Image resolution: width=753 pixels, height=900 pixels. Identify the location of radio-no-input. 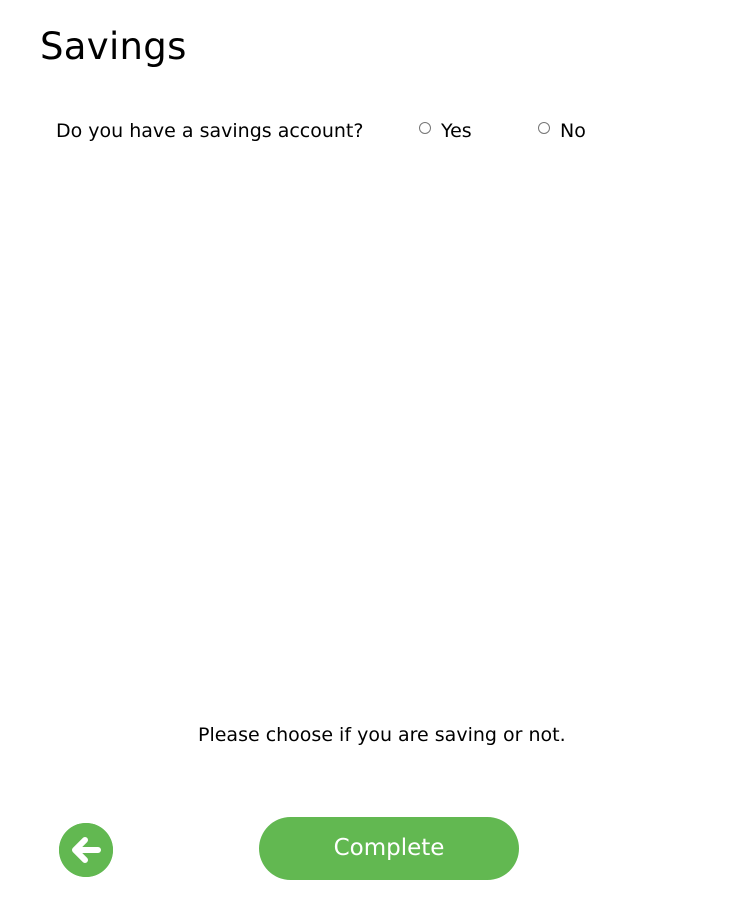
(544, 128).